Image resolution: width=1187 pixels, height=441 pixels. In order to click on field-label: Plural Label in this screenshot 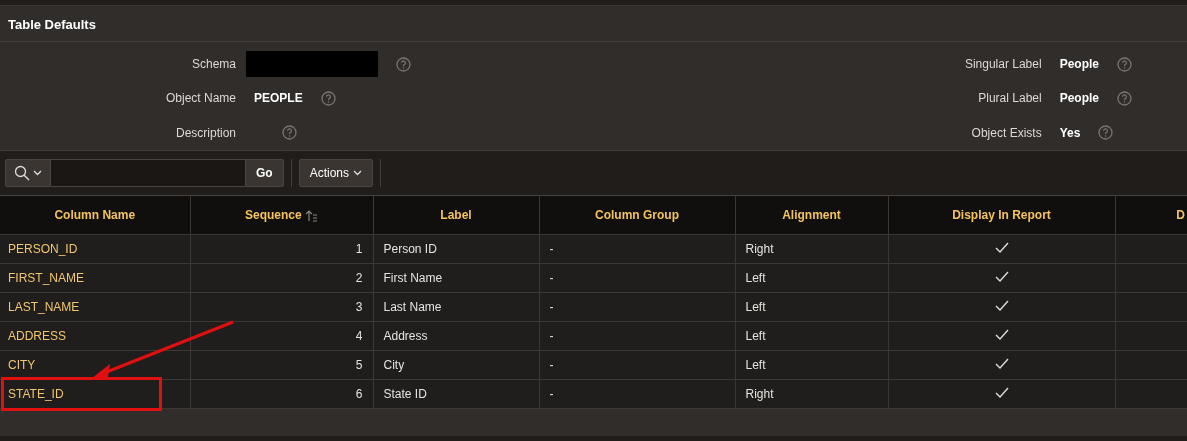, I will do `click(1009, 98)`.